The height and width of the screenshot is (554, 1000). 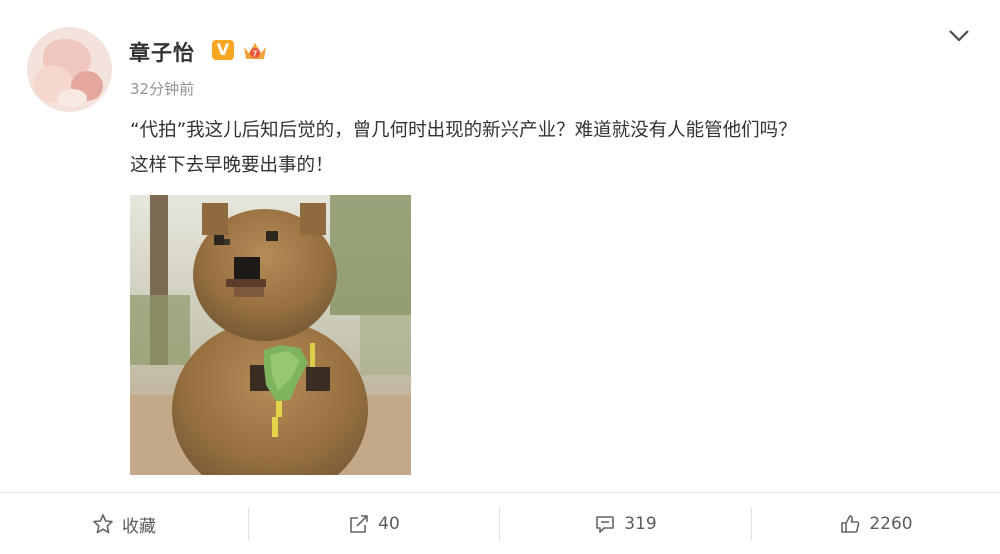 I want to click on author-name: 章子怡, so click(x=162, y=52).